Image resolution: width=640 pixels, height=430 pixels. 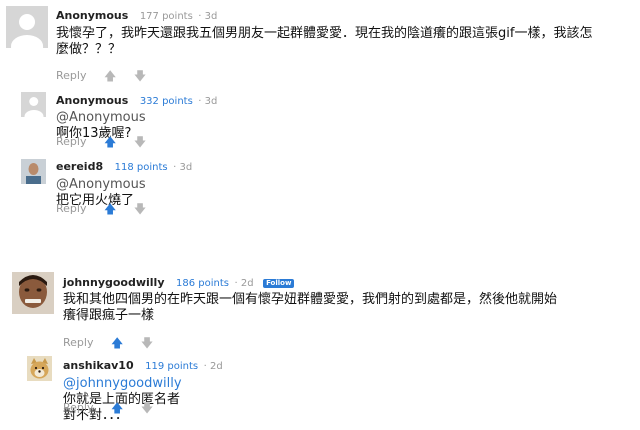 I want to click on points: 119 points, so click(x=172, y=366).